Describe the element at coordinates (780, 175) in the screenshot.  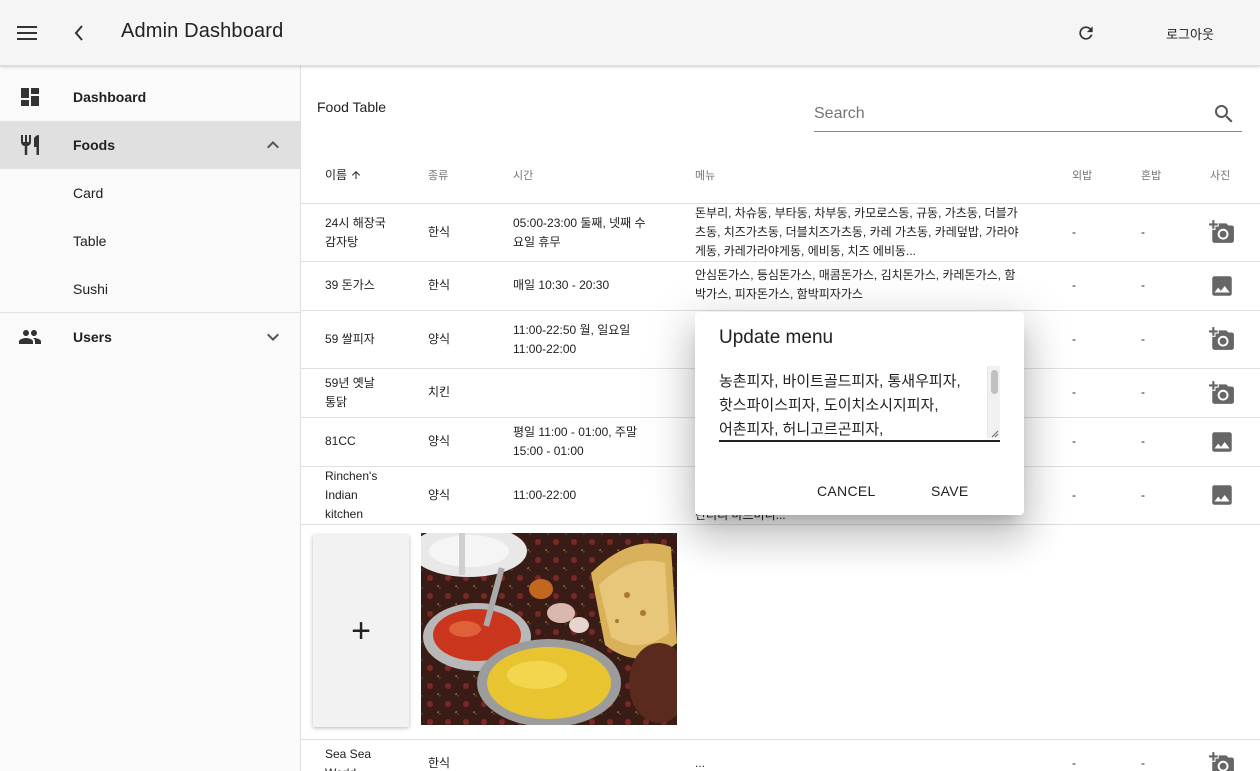
I see `table-header: 이름 종류 시간 메뉴 외밥 혼밥 사진` at that location.